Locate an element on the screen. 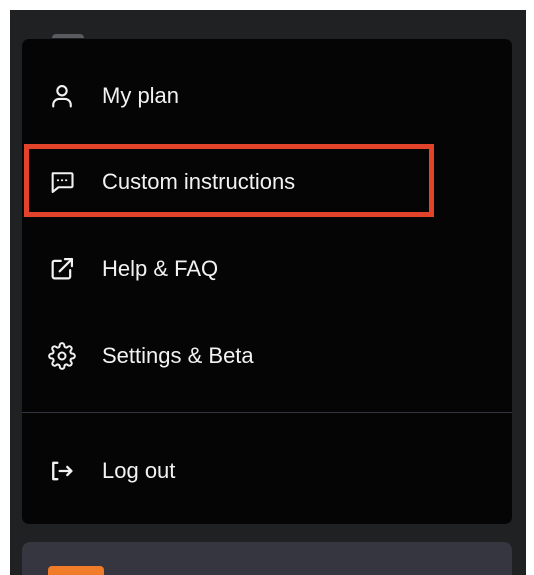 This screenshot has width=534, height=575. menu-divider is located at coordinates (267, 412).